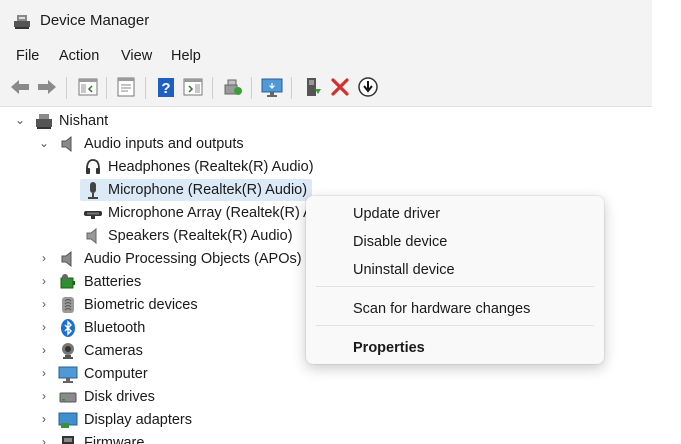 This screenshot has height=444, width=681. Describe the element at coordinates (68, 305) in the screenshot. I see `fingerprint-icon` at that location.